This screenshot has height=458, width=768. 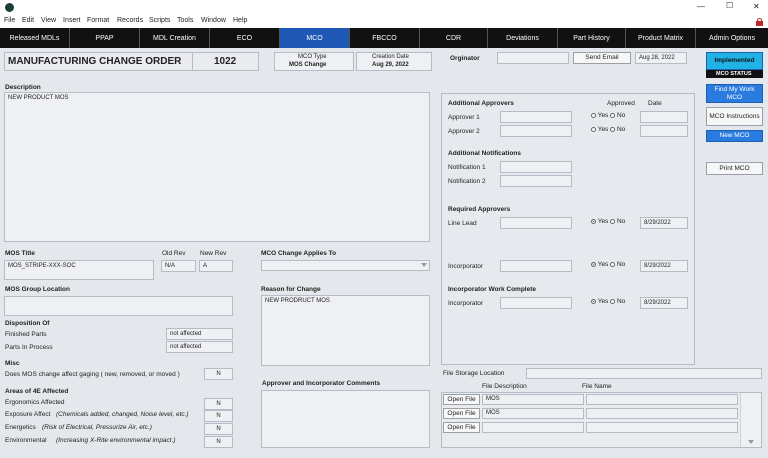 I want to click on line-lead-date: 8/29/2022, so click(x=664, y=223).